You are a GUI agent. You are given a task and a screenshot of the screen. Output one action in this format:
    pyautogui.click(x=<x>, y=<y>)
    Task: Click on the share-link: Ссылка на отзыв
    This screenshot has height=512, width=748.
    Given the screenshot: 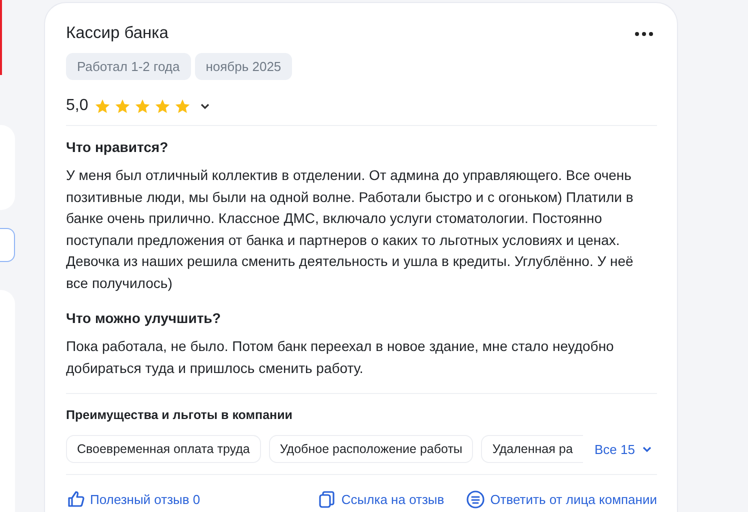 What is the action you would take?
    pyautogui.click(x=380, y=499)
    